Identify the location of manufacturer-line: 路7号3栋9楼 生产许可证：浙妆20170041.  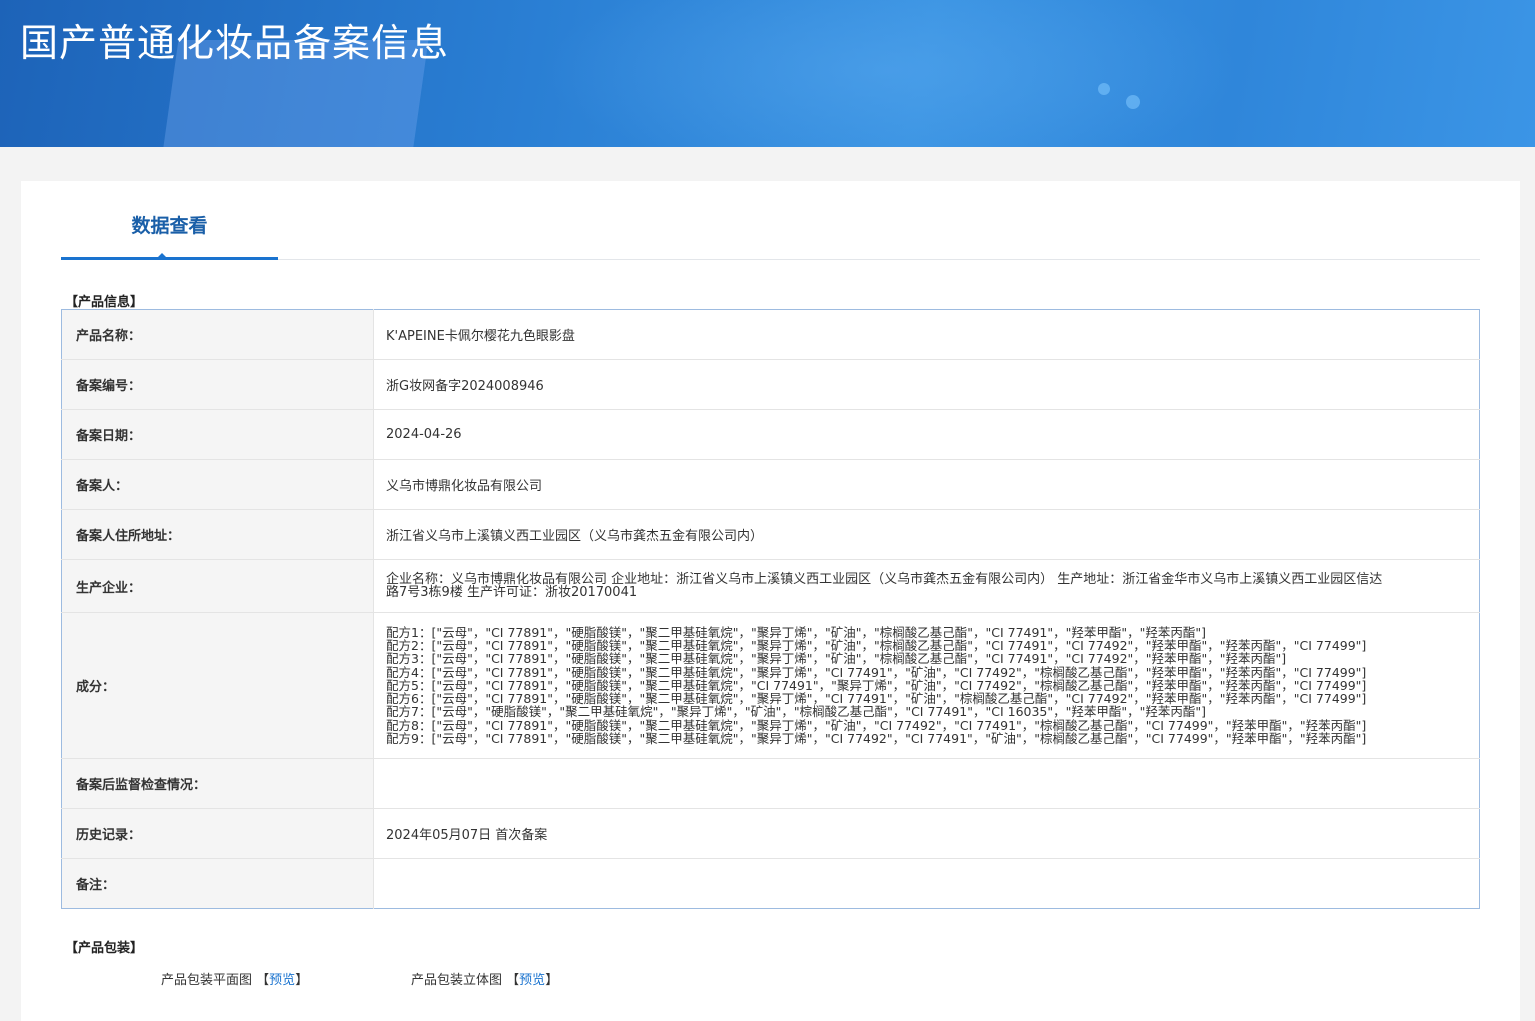
(512, 592).